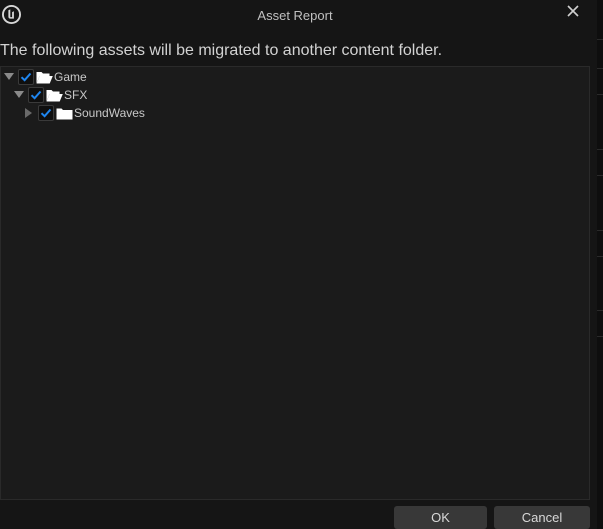 This screenshot has height=529, width=603. I want to click on game-checkbox, so click(26, 77).